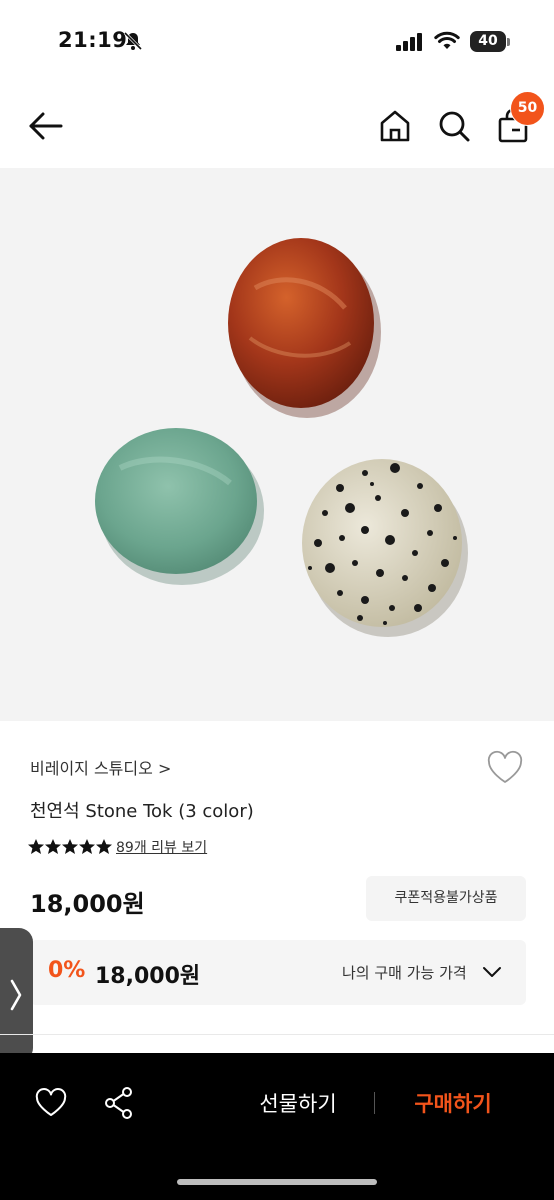  Describe the element at coordinates (453, 1104) in the screenshot. I see `buy-button: 구매하기` at that location.